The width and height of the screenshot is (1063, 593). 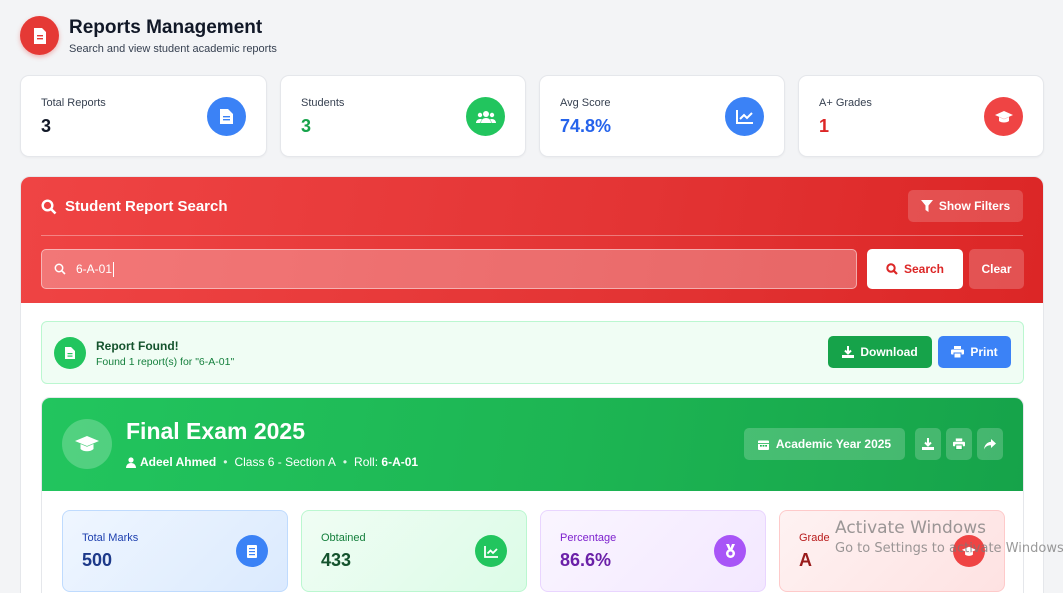 I want to click on show-filters-button: Show Filters, so click(x=965, y=206).